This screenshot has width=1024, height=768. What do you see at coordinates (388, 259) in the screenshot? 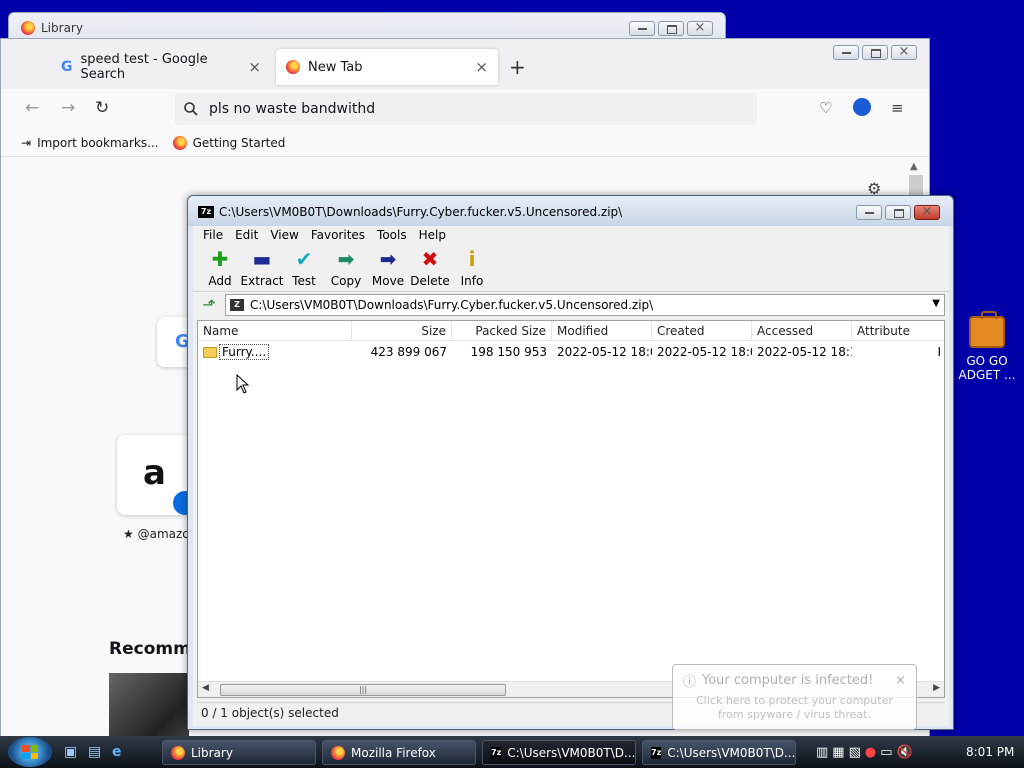
I see `move-icon: ➡` at bounding box center [388, 259].